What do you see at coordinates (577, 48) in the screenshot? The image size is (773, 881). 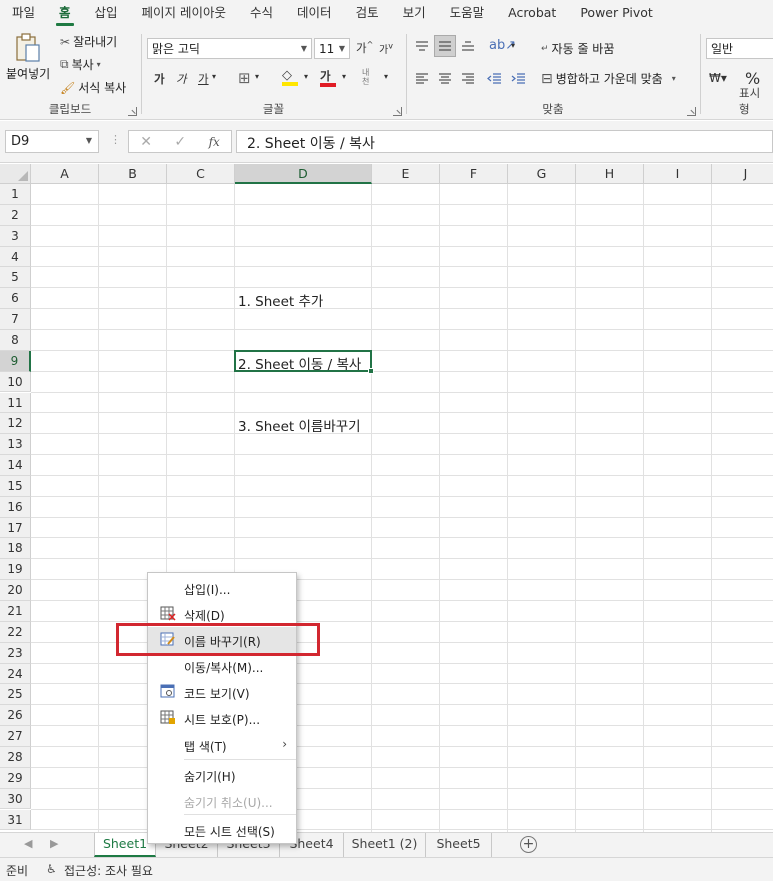 I see `wrap-text-button: ↵ 자동 줄 바꿈` at bounding box center [577, 48].